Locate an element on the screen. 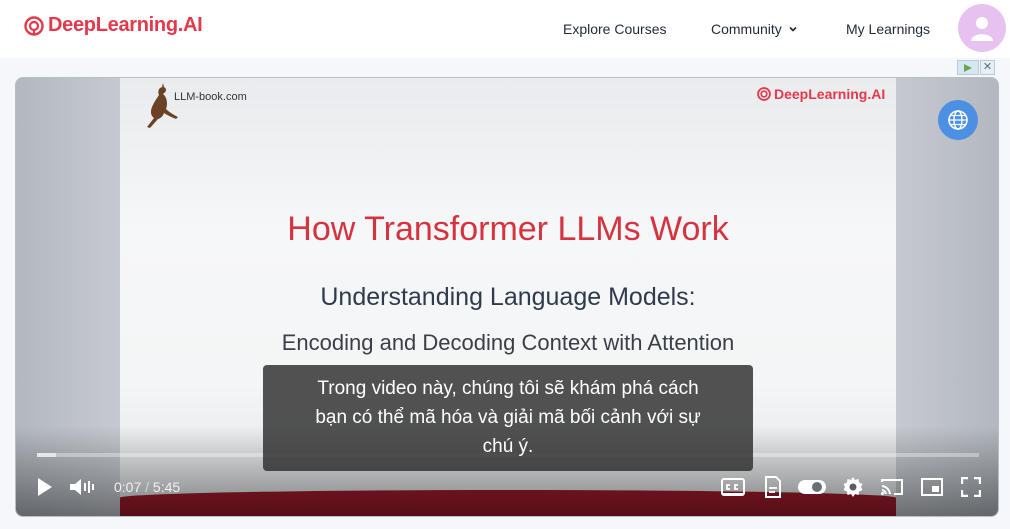 This screenshot has height=529, width=1010. ad-badge: ✕ is located at coordinates (977, 68).